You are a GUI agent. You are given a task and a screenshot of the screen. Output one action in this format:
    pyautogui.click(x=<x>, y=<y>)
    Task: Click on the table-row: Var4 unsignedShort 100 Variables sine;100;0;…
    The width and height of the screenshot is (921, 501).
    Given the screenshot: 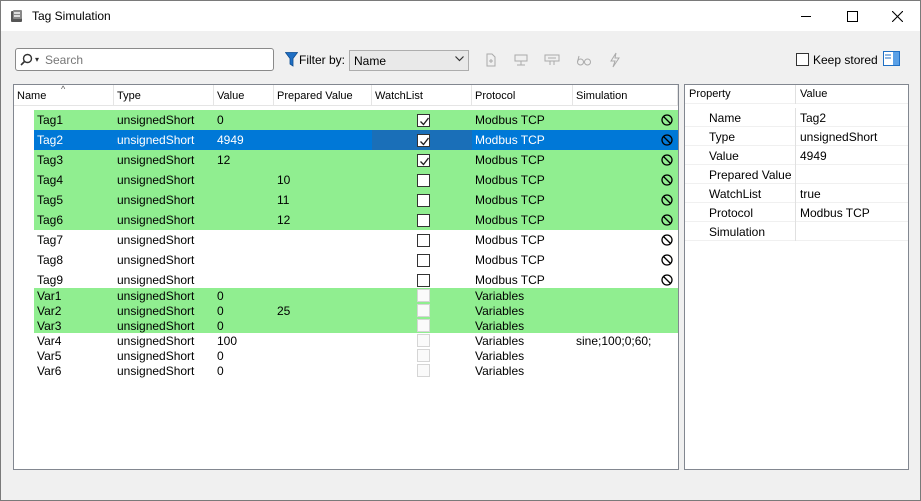 What is the action you would take?
    pyautogui.click(x=346, y=340)
    